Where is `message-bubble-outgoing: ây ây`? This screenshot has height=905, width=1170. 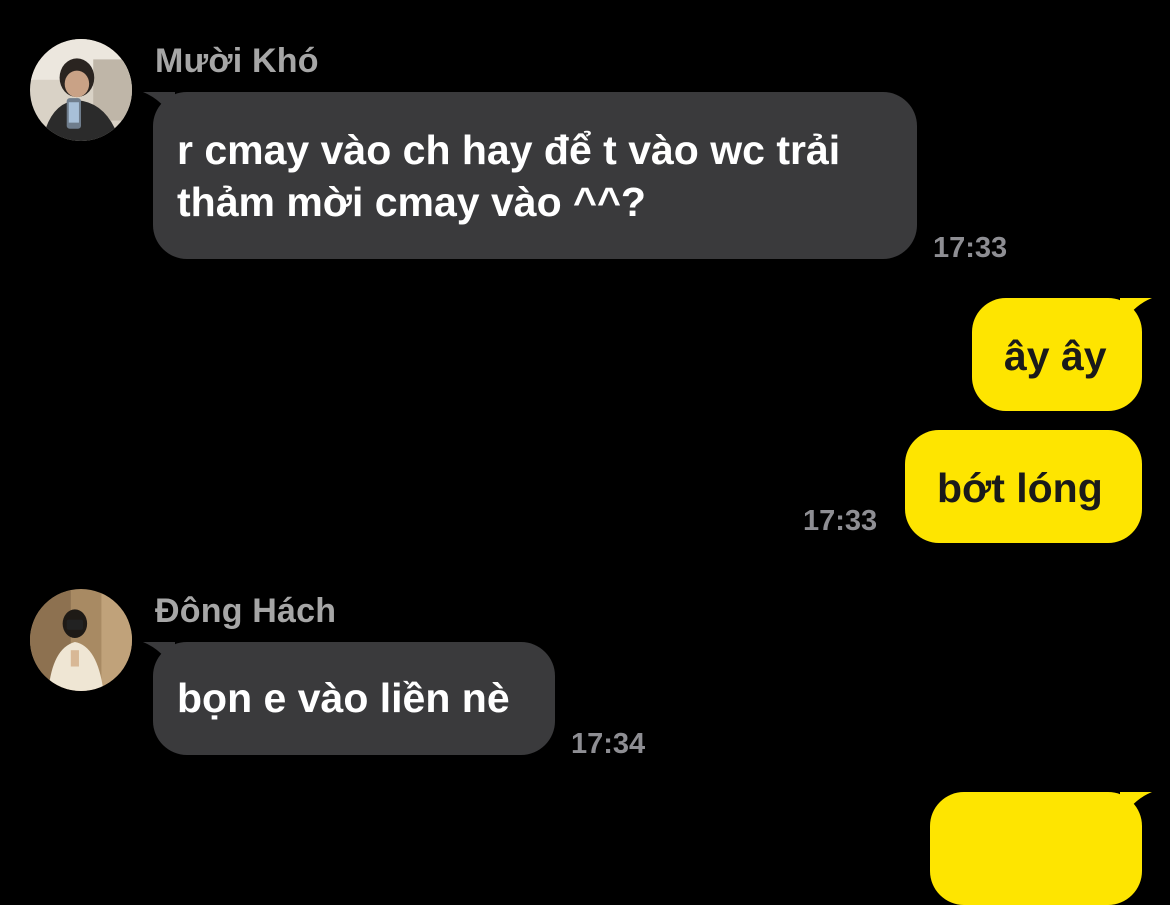
message-bubble-outgoing: ây ây is located at coordinates (1062, 354).